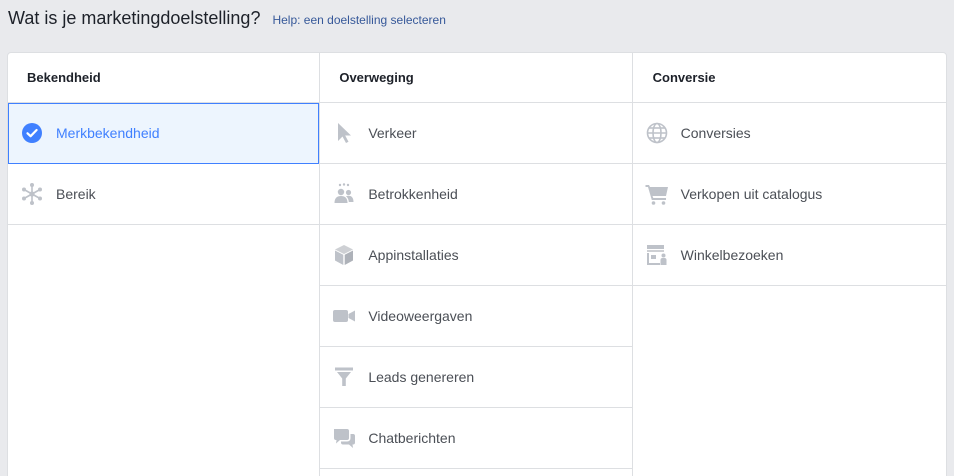 The image size is (954, 476). What do you see at coordinates (344, 377) in the screenshot?
I see `funnel-icon` at bounding box center [344, 377].